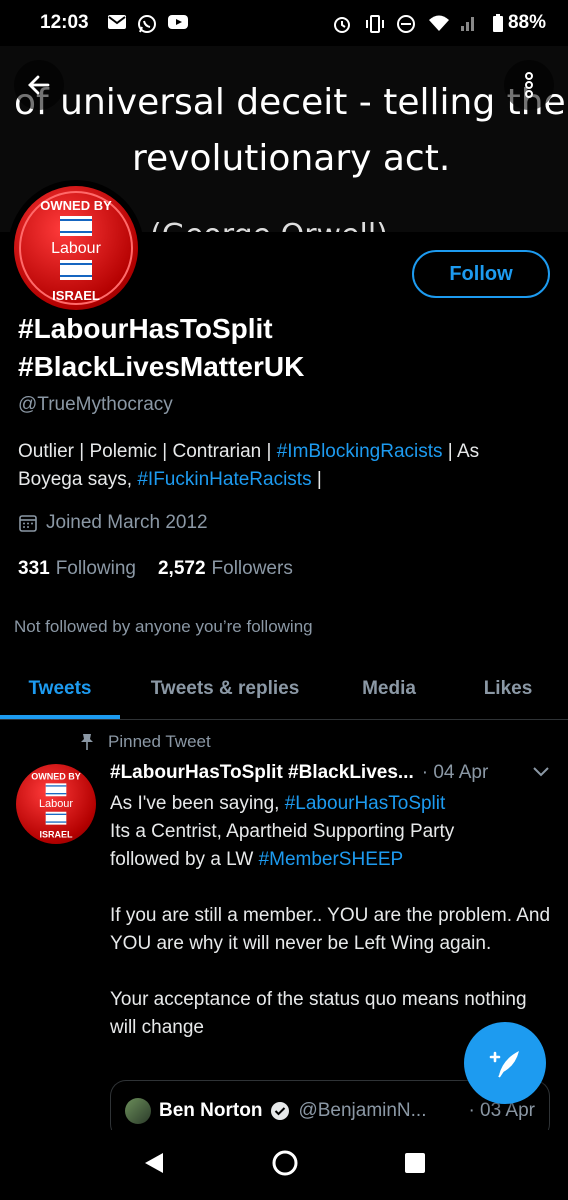  I want to click on profile-avatar: OWNED BY Labour ISRAEL, so click(76, 248).